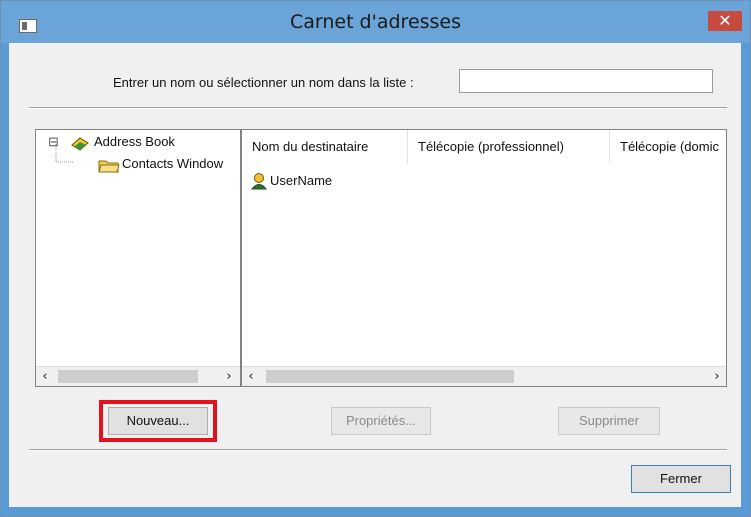 The height and width of the screenshot is (517, 751). Describe the element at coordinates (109, 166) in the screenshot. I see `folder-icon` at that location.